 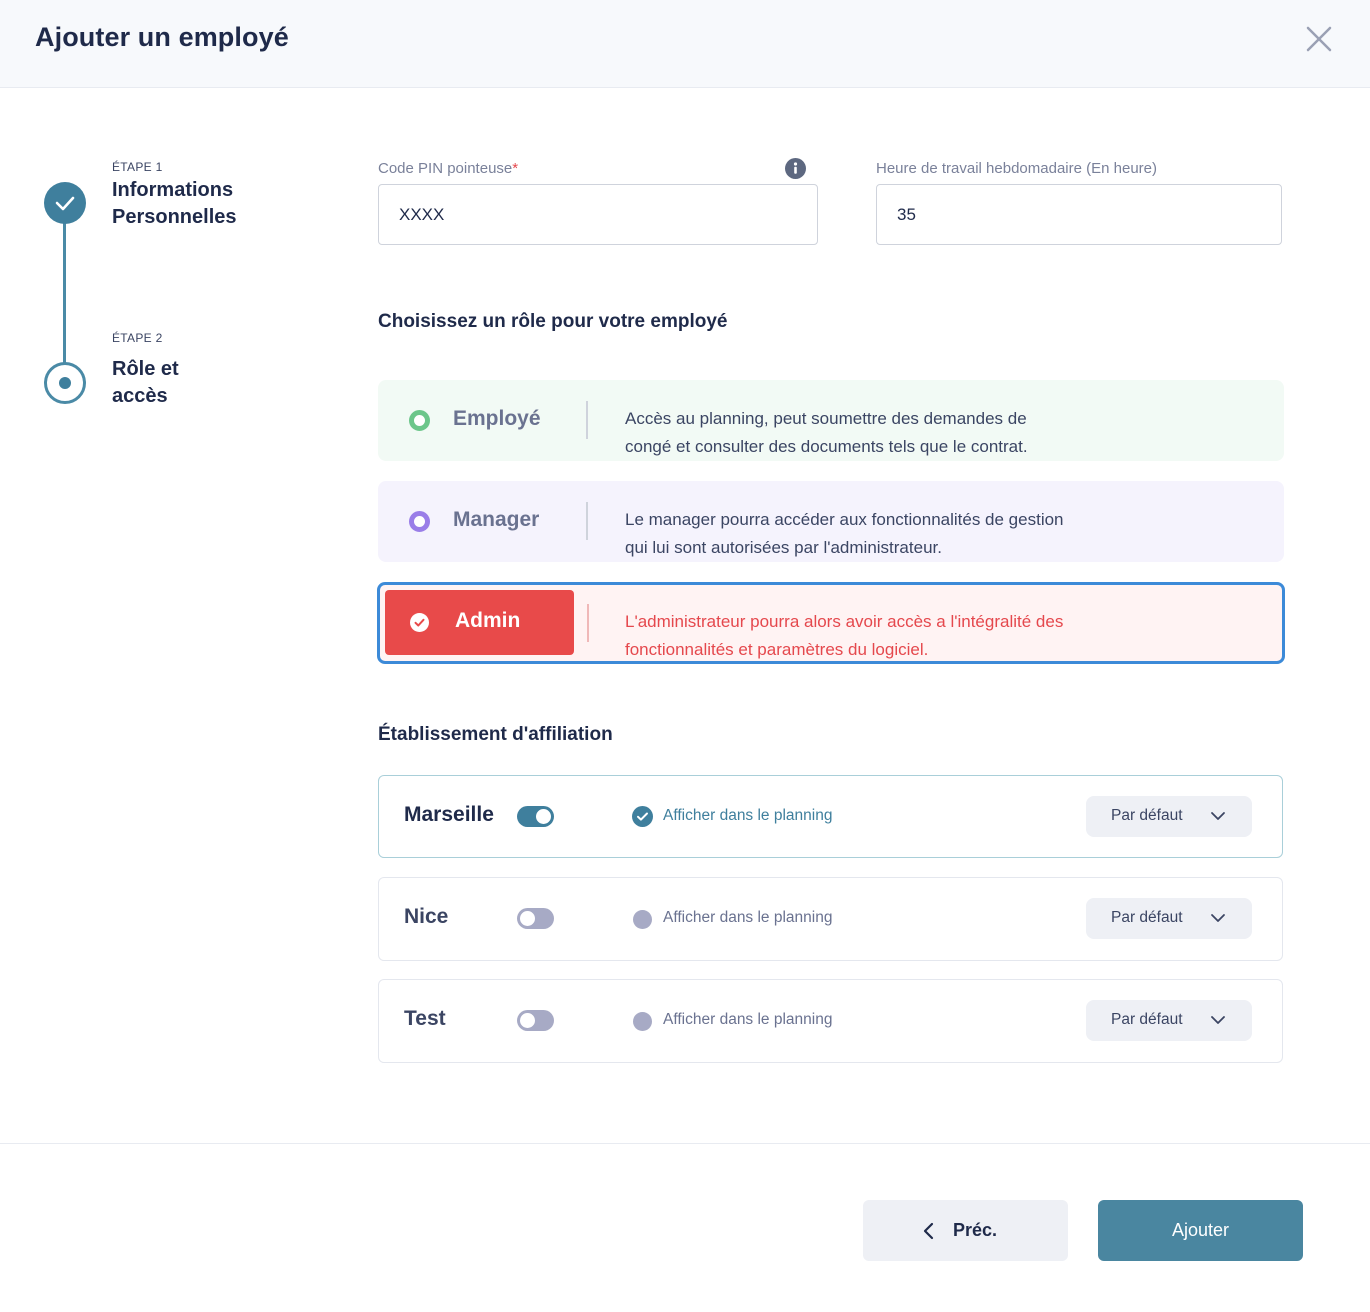 I want to click on role-name: Manager, so click(x=496, y=519).